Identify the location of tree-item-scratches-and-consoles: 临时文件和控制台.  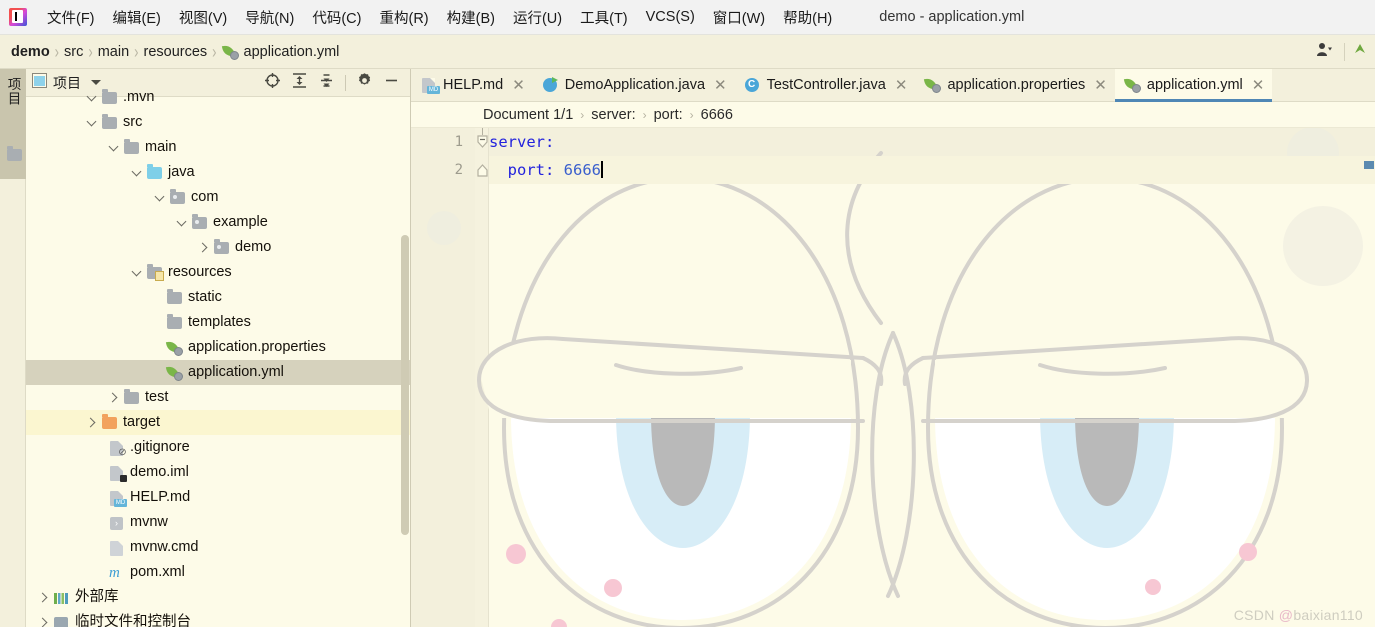
(218, 618).